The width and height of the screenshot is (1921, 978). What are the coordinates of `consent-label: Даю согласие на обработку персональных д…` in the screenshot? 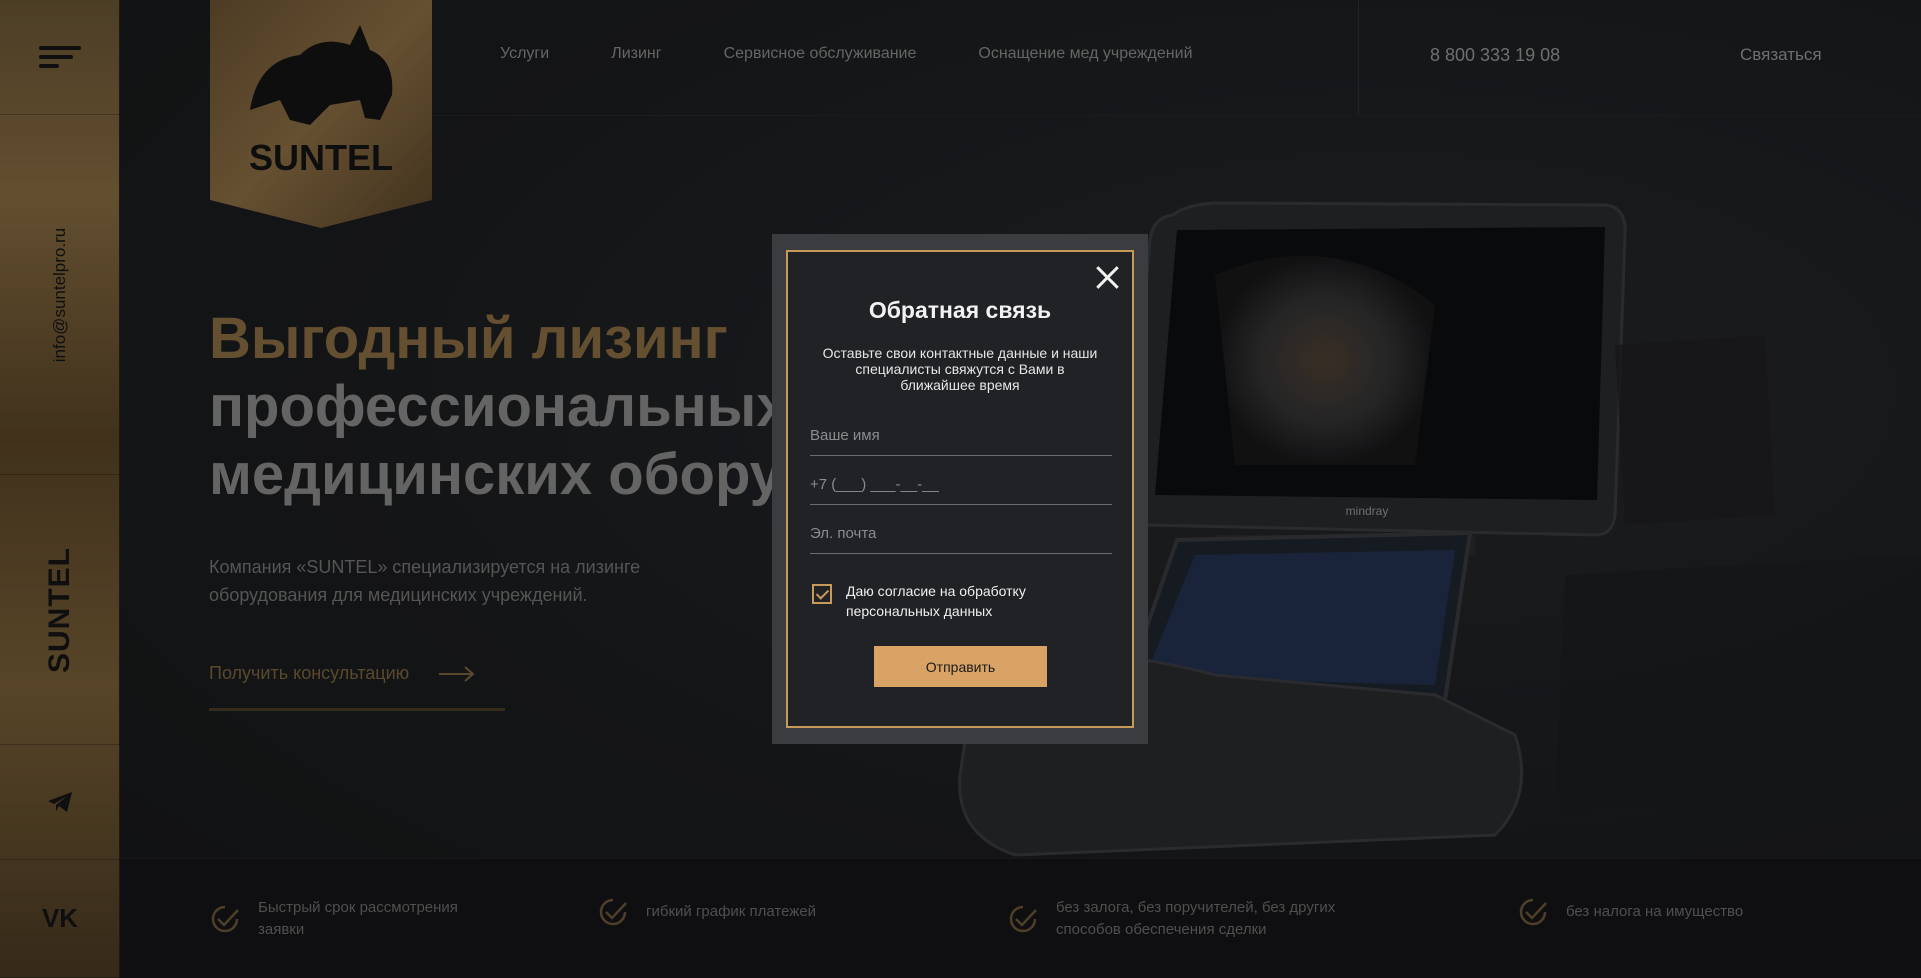 It's located at (936, 601).